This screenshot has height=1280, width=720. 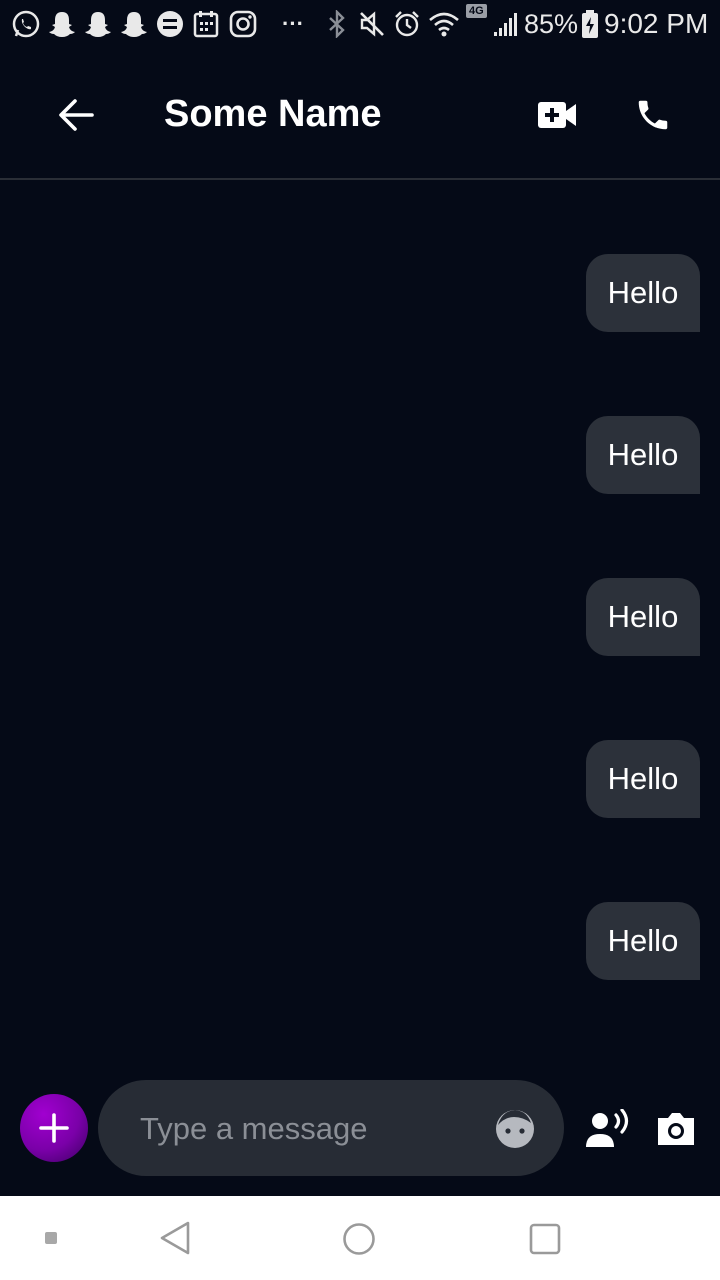 I want to click on clock: 9:02 PM, so click(x=656, y=23).